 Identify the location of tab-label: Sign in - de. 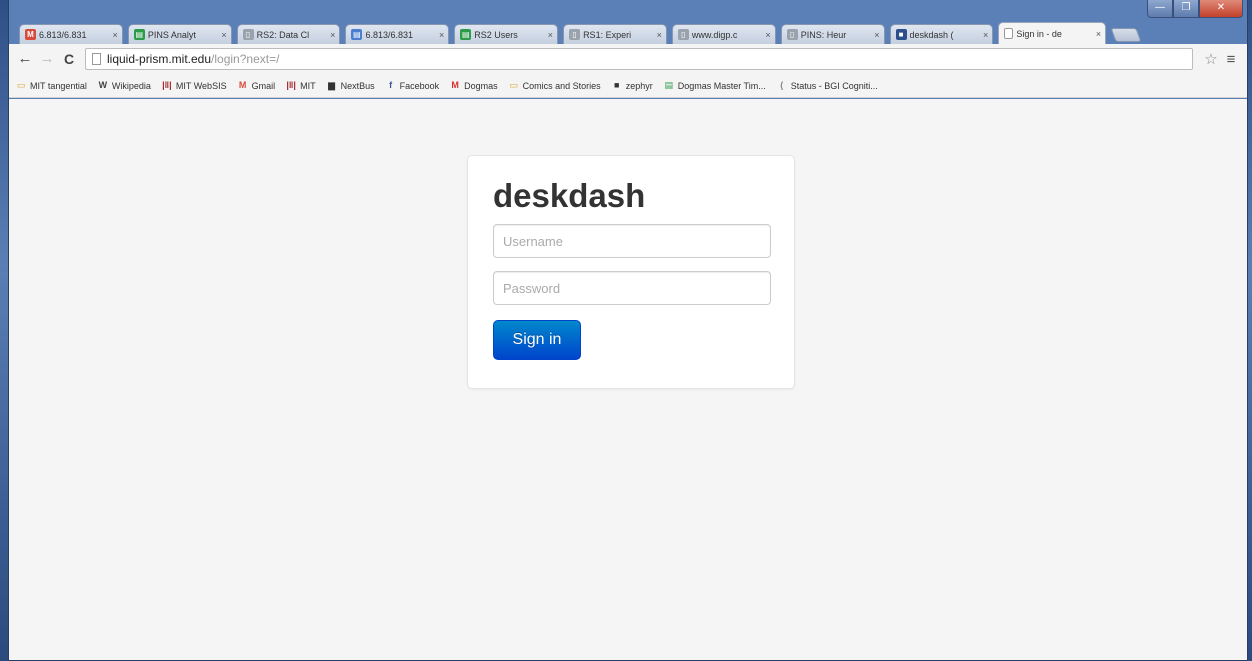
(1039, 33).